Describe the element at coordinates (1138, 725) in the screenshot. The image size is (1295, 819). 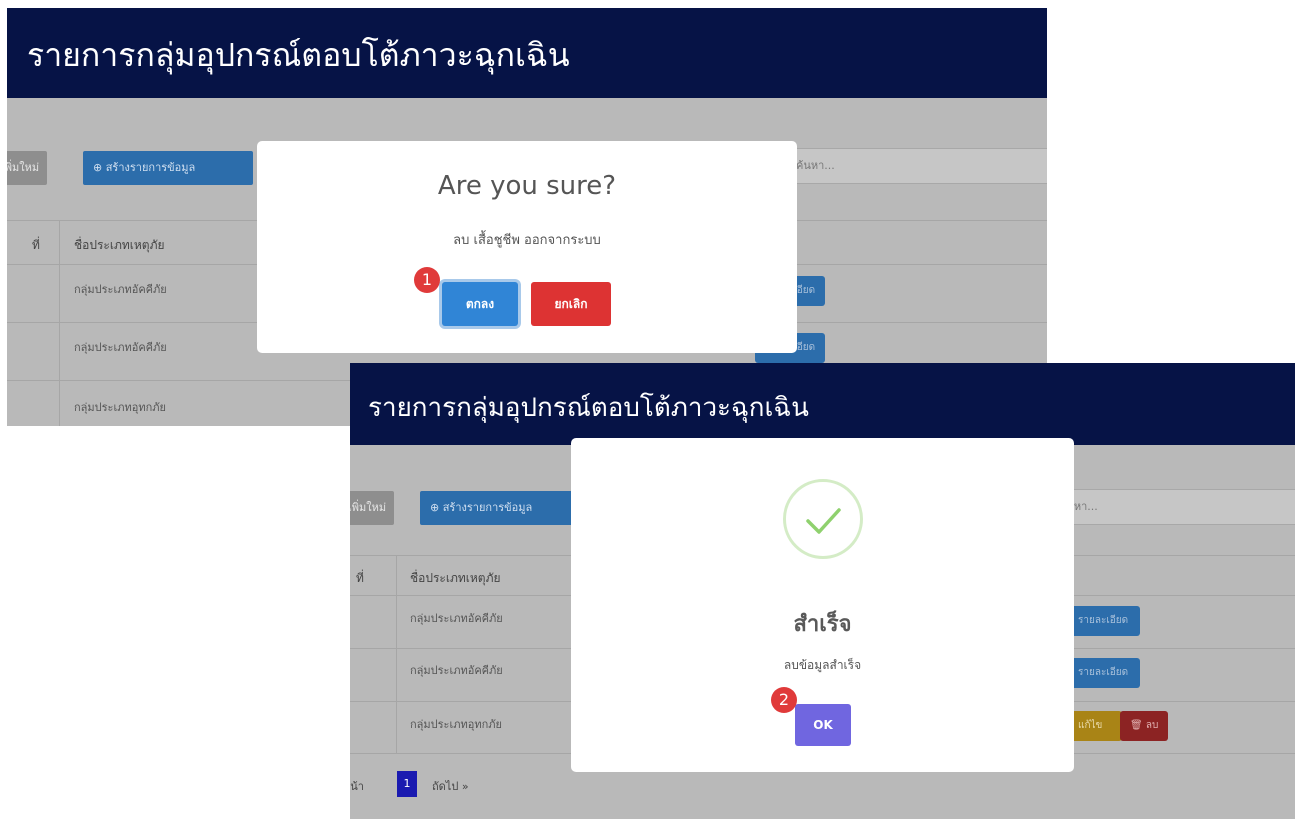
I see `trash-icon: 🗑` at that location.